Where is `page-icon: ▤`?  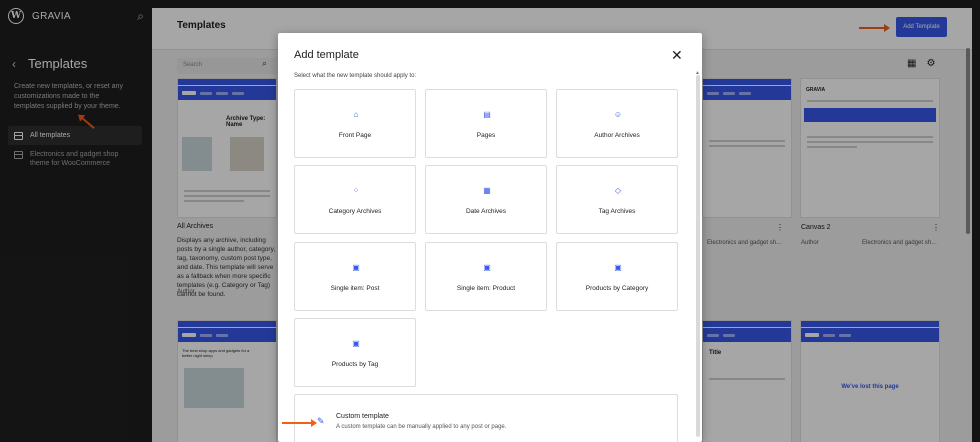
page-icon: ▤ is located at coordinates (487, 114).